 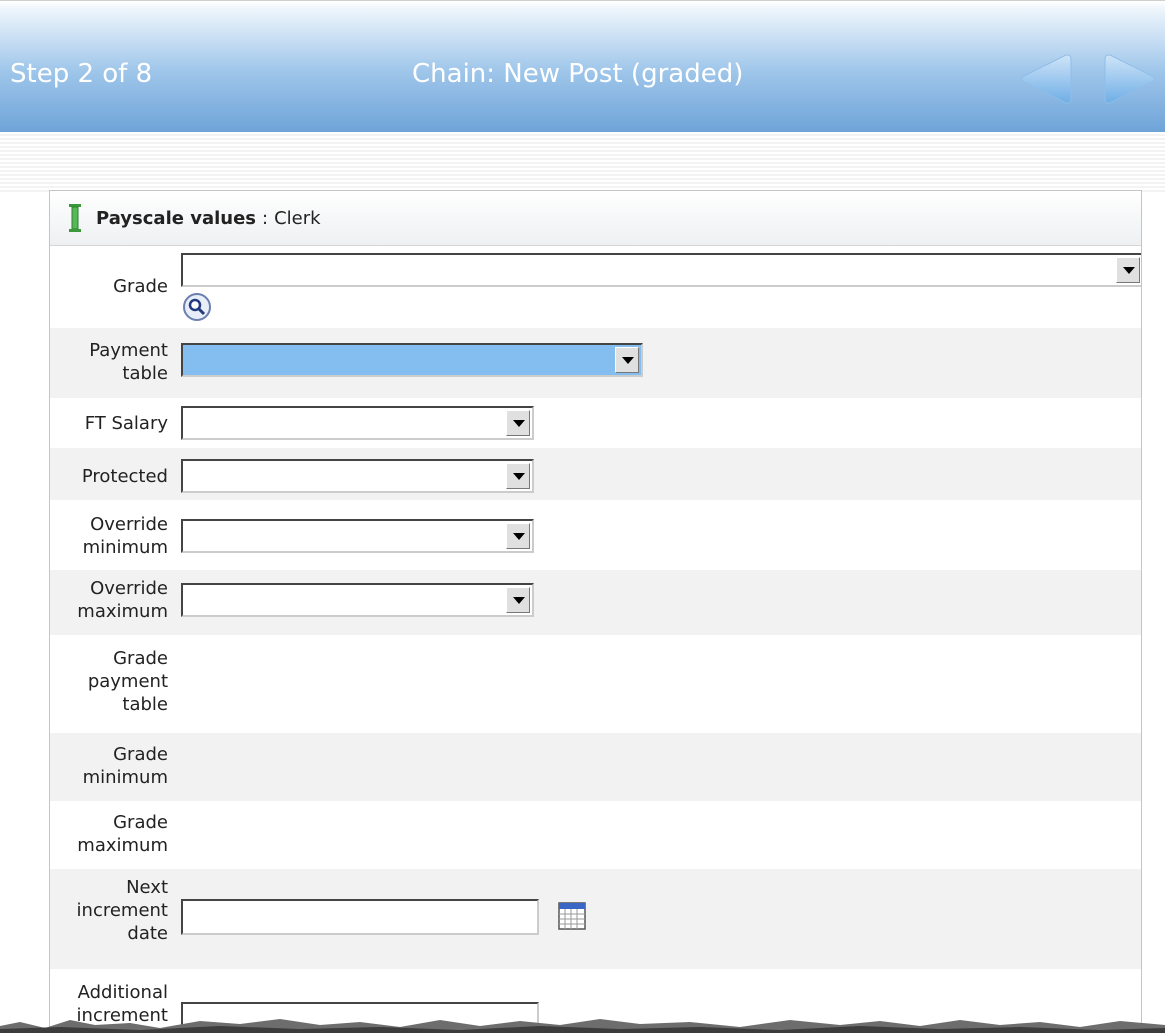 What do you see at coordinates (125, 777) in the screenshot?
I see `grade-minimum-label-line2: minimum` at bounding box center [125, 777].